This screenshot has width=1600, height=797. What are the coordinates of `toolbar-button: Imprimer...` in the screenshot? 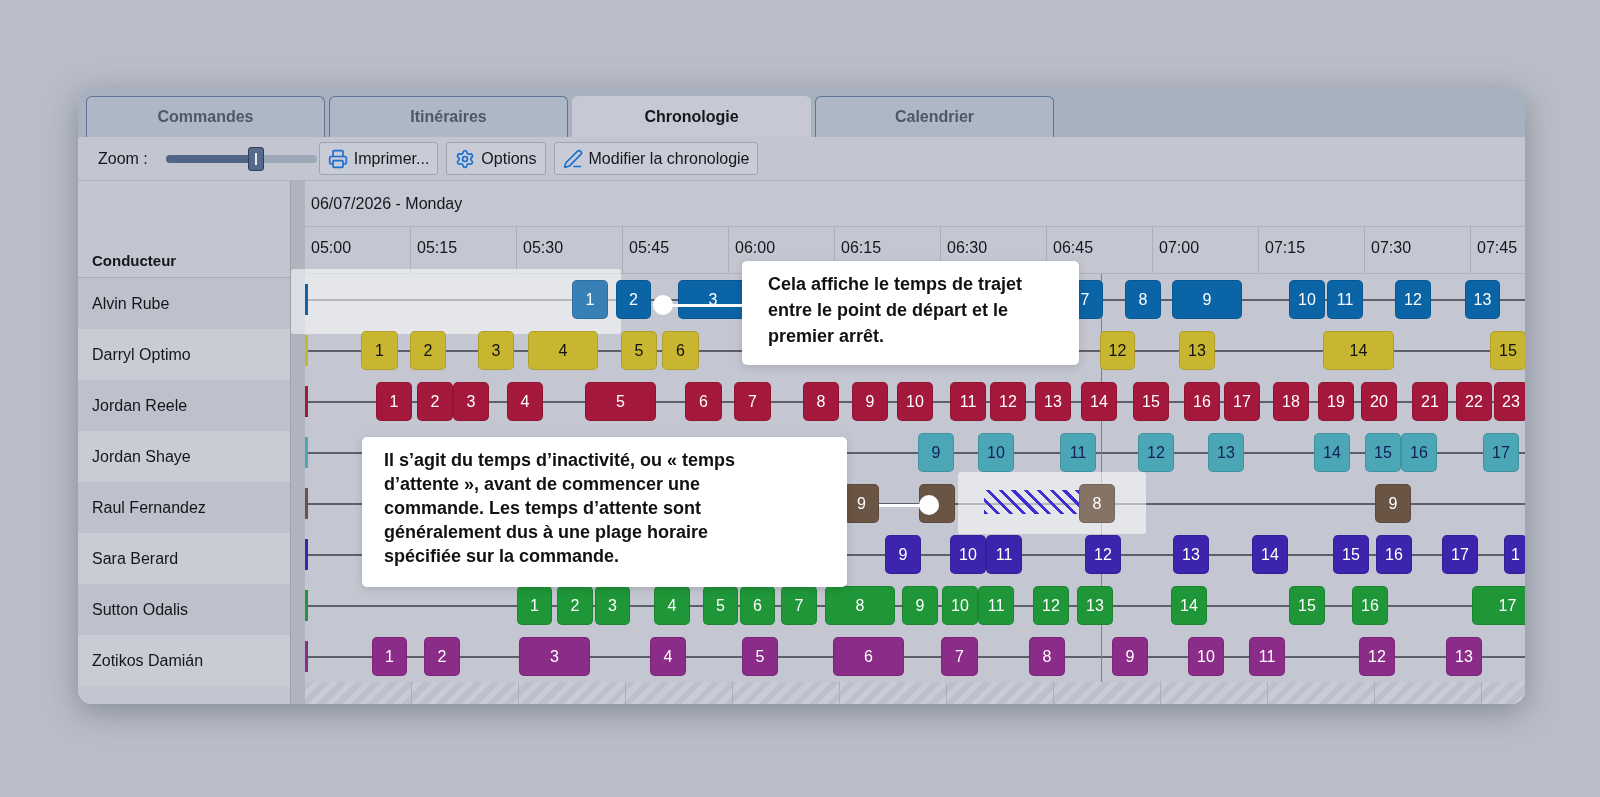 It's located at (378, 158).